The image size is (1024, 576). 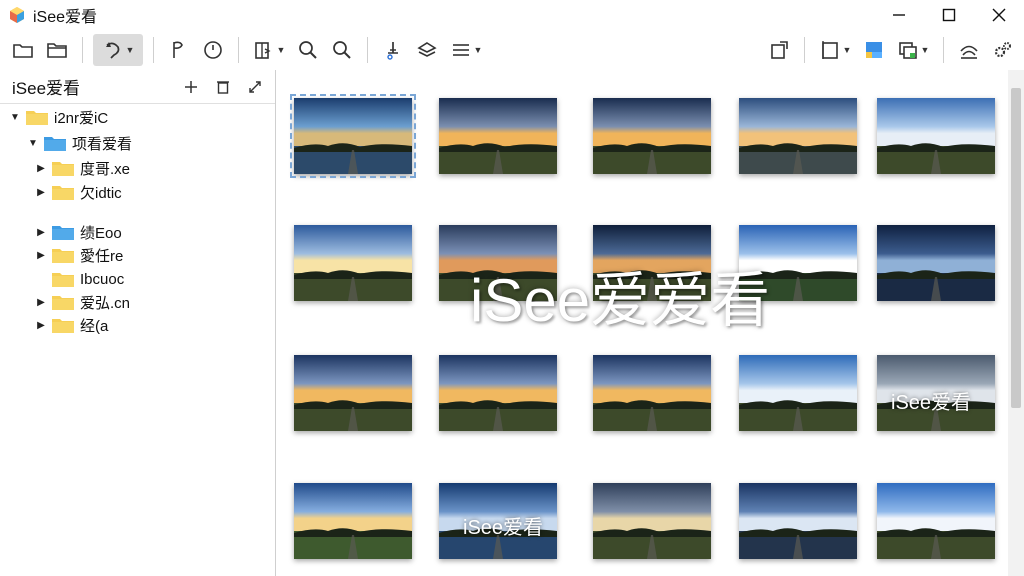 I want to click on rotate-tool-button: ▼, so click(x=118, y=50).